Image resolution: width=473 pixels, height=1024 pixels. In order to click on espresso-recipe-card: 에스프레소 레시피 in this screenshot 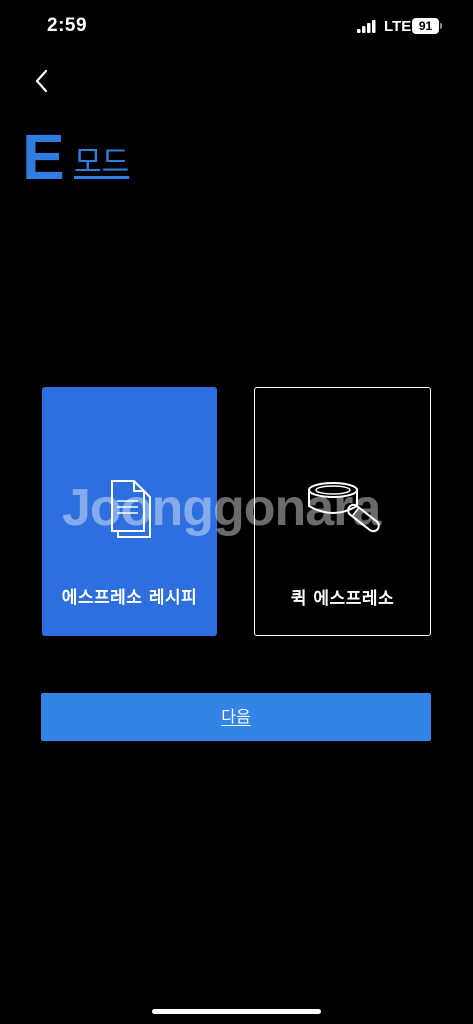, I will do `click(129, 511)`.